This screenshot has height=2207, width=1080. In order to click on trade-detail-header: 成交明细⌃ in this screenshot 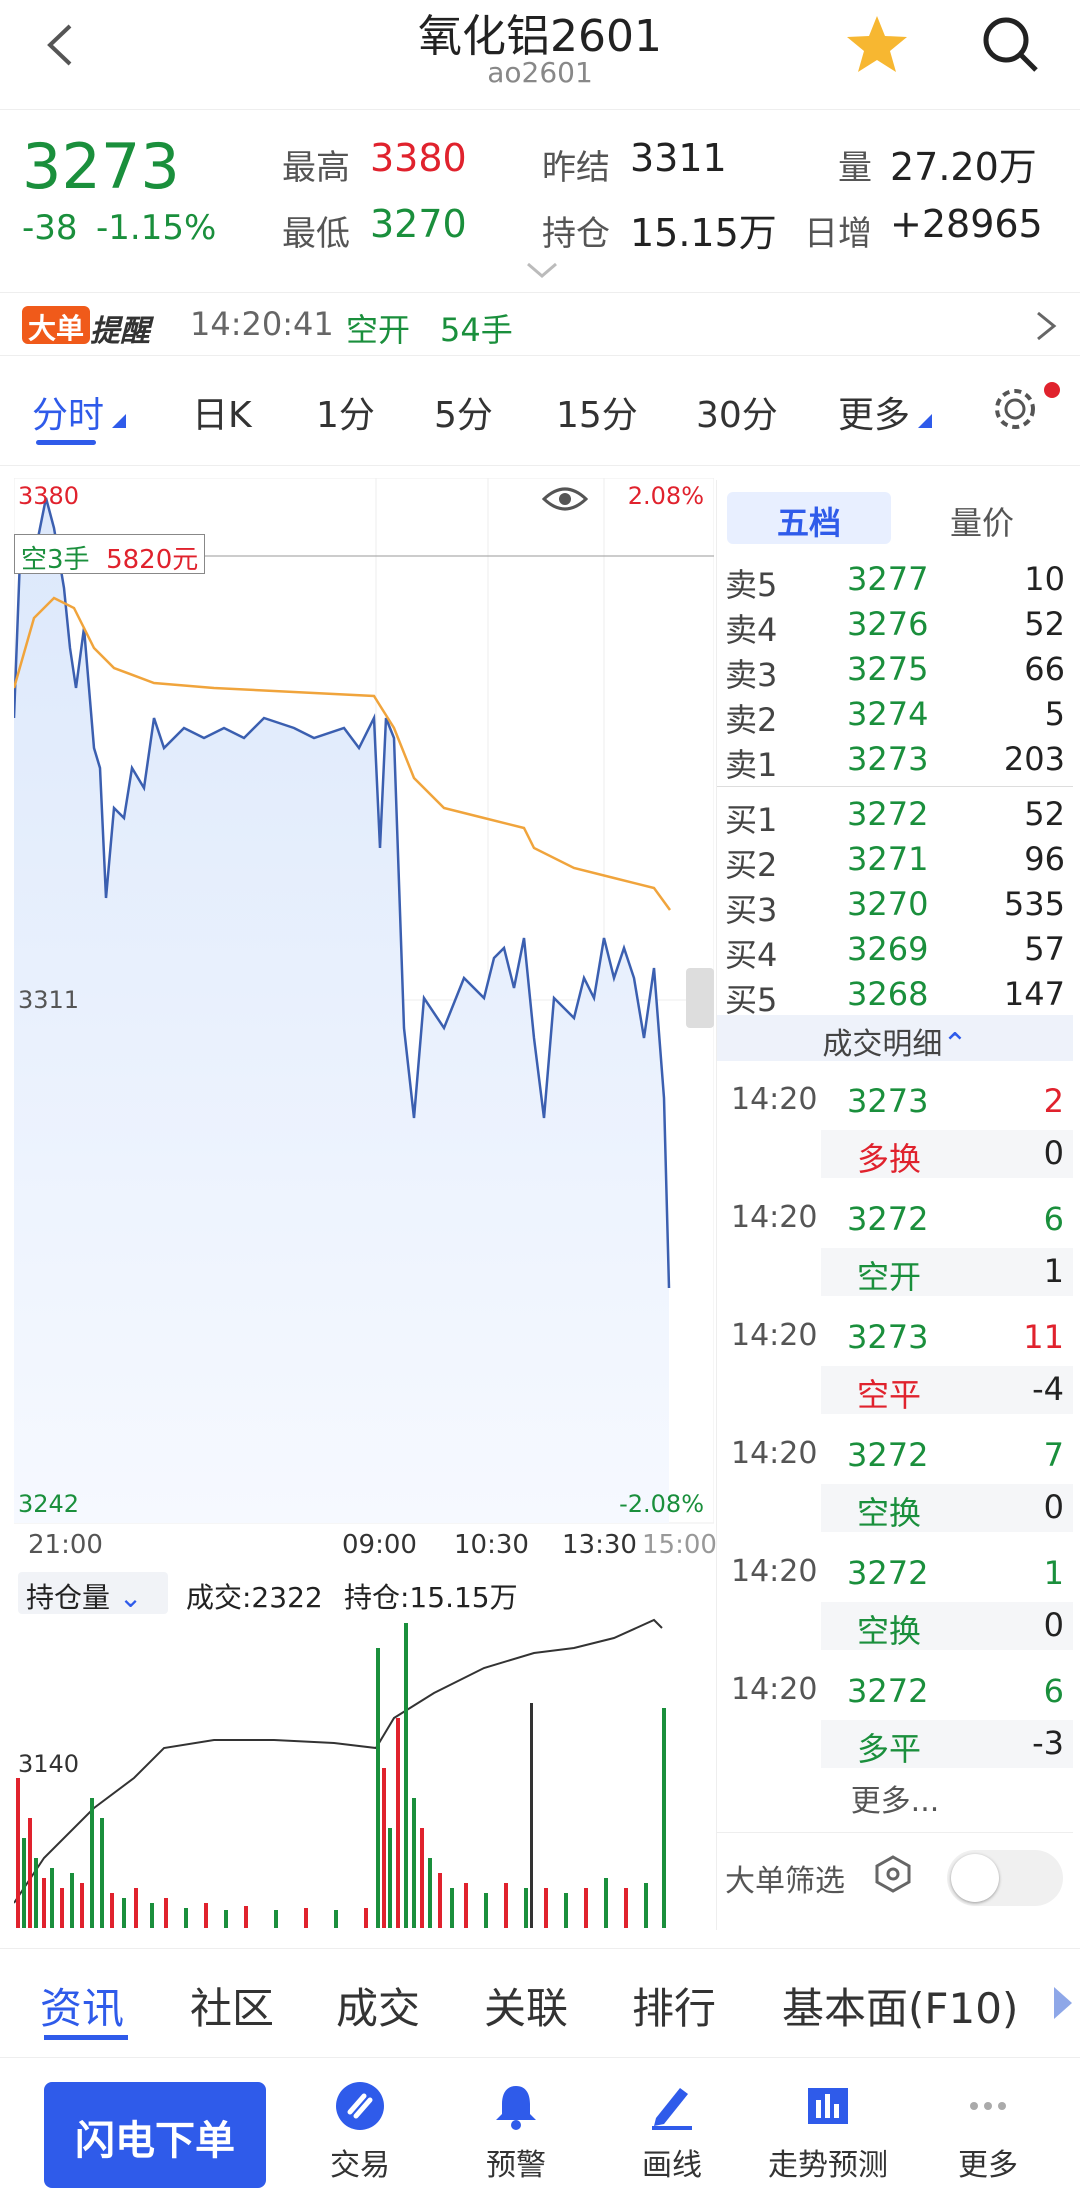, I will do `click(895, 1038)`.